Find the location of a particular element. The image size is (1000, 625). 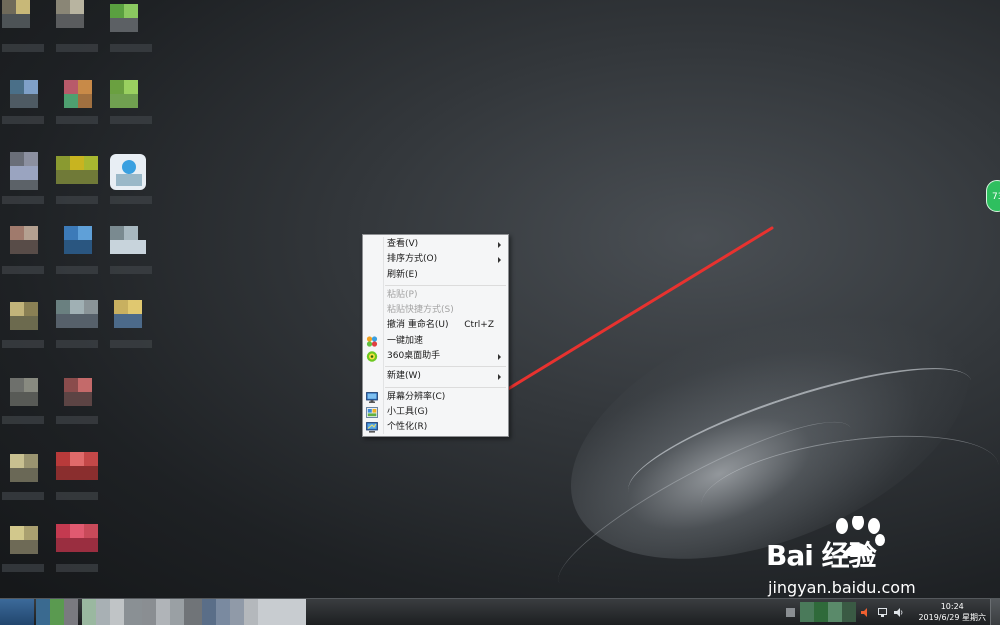

menu-item-label: 小工具(G) is located at coordinates (407, 411).